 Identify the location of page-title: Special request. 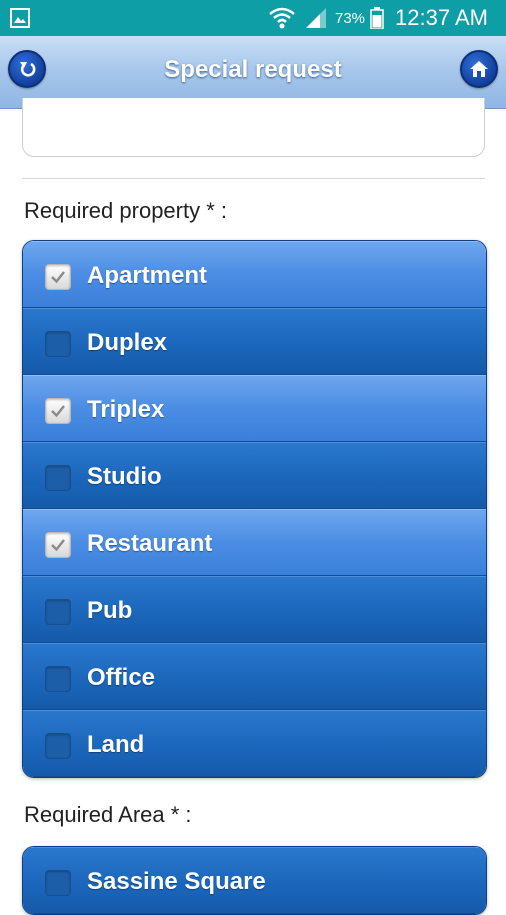
(253, 69).